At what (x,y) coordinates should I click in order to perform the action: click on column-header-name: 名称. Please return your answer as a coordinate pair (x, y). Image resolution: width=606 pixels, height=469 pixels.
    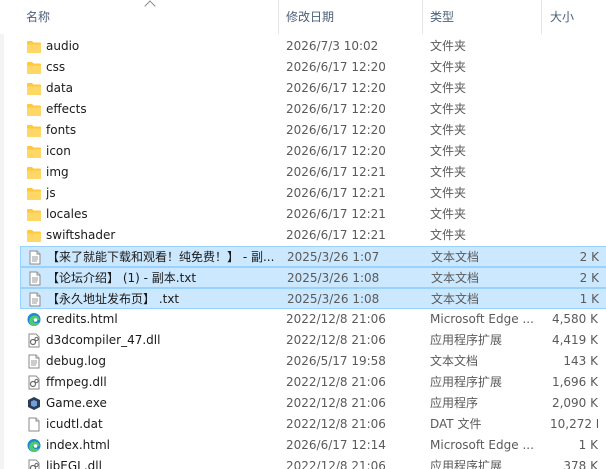
    Looking at the image, I should click on (38, 17).